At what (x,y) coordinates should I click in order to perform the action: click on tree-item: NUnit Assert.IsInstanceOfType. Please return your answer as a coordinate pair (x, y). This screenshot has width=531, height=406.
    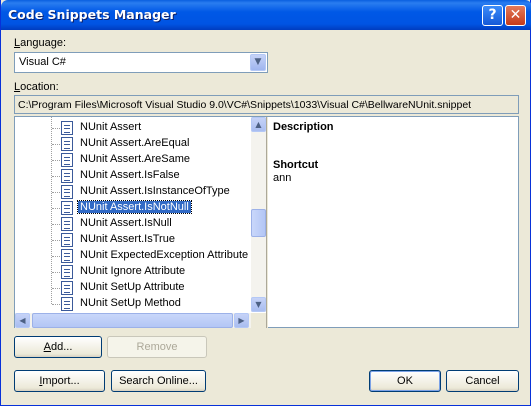
    Looking at the image, I should click on (132, 192).